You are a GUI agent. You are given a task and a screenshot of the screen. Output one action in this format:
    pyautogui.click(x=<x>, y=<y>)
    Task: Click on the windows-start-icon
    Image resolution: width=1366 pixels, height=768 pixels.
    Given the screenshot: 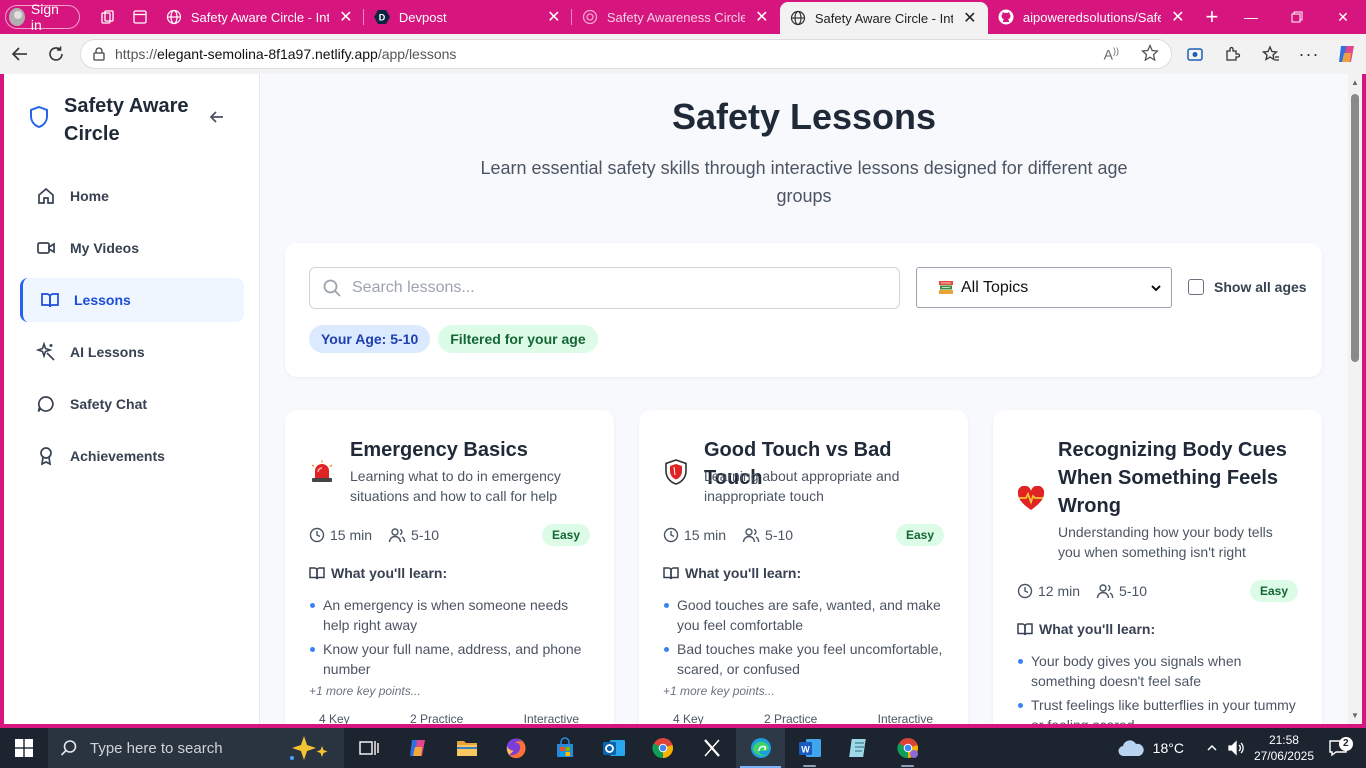 What is the action you would take?
    pyautogui.click(x=24, y=748)
    